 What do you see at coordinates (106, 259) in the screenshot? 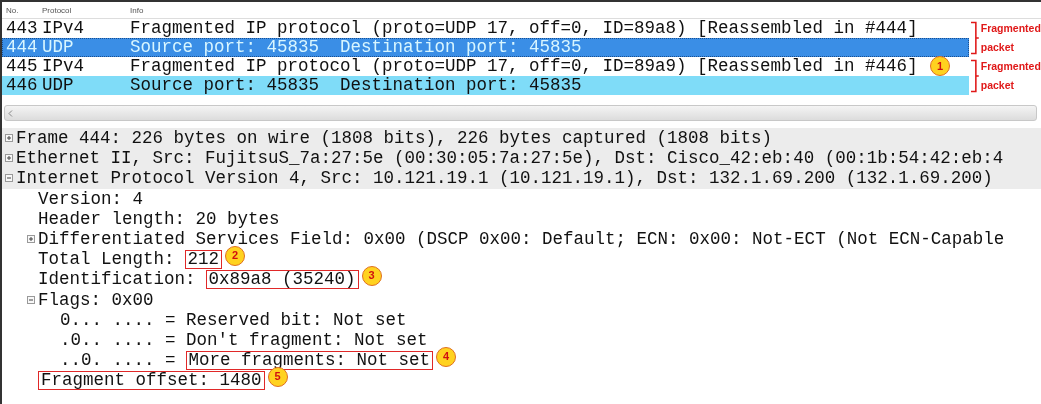
I see `tree-item-text: Total Length:` at bounding box center [106, 259].